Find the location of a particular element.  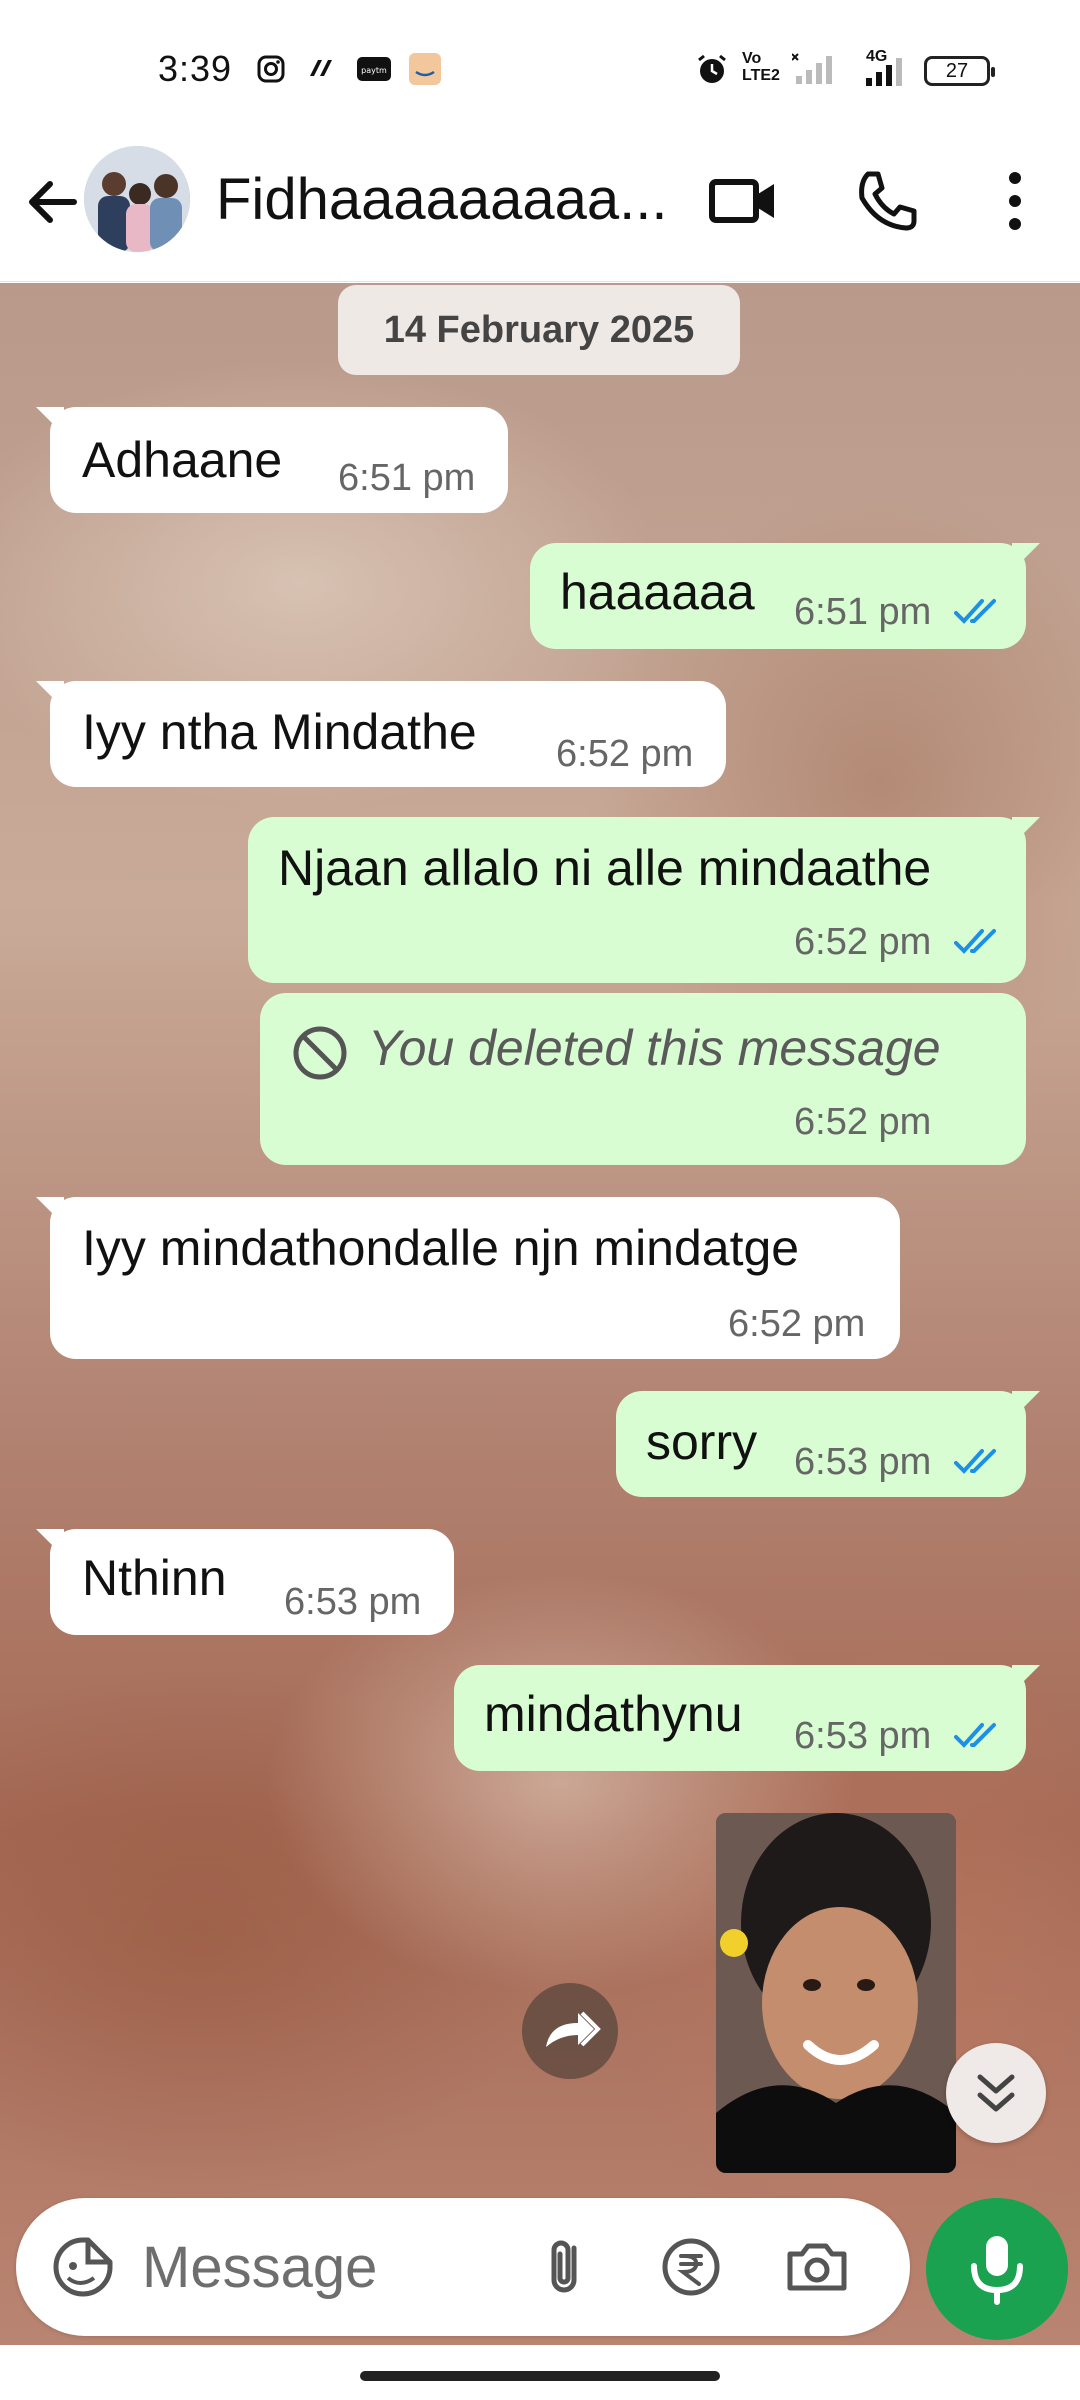

avatar is located at coordinates (137, 199).